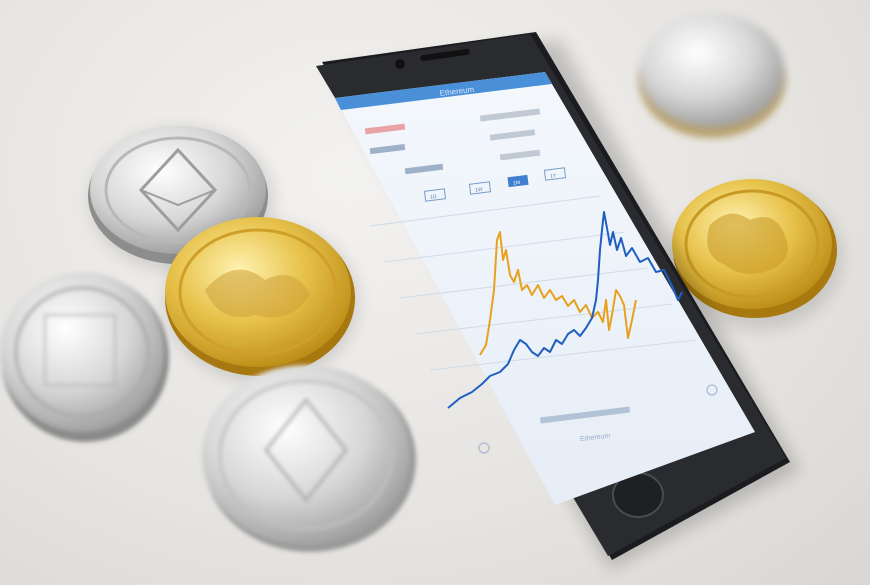  What do you see at coordinates (517, 183) in the screenshot?
I see `tab-1m-label: 1M` at bounding box center [517, 183].